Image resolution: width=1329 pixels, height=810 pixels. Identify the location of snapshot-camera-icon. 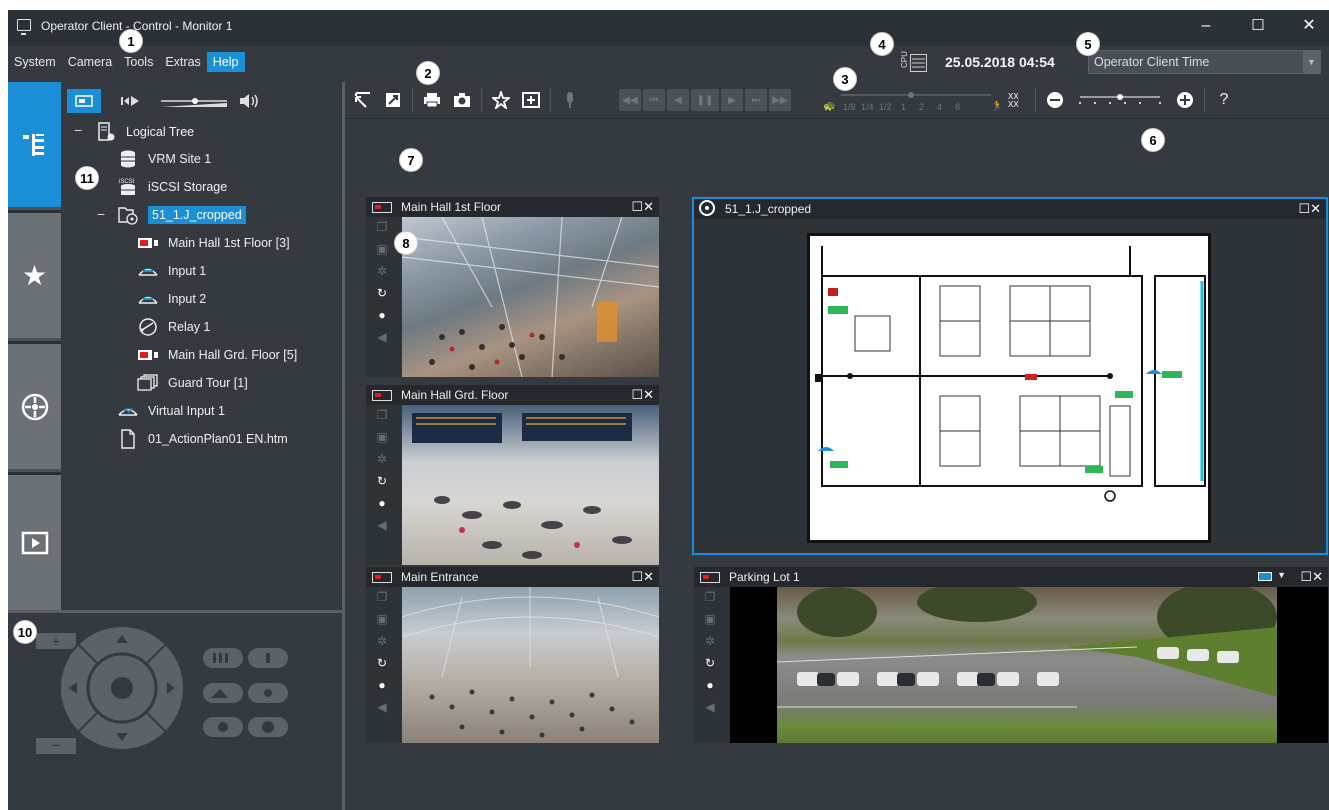
(462, 100).